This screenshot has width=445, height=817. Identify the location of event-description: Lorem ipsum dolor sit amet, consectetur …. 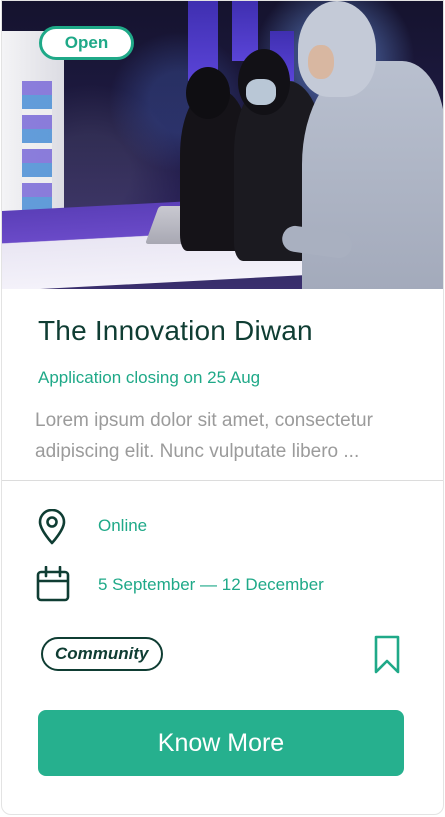
(204, 436).